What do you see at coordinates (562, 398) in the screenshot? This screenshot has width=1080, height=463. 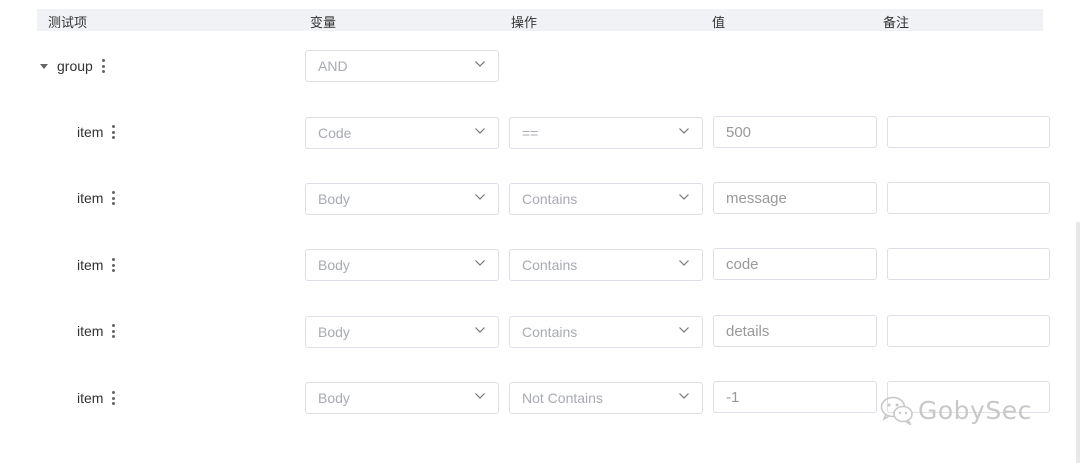 I see `operator-value: Not Contains` at bounding box center [562, 398].